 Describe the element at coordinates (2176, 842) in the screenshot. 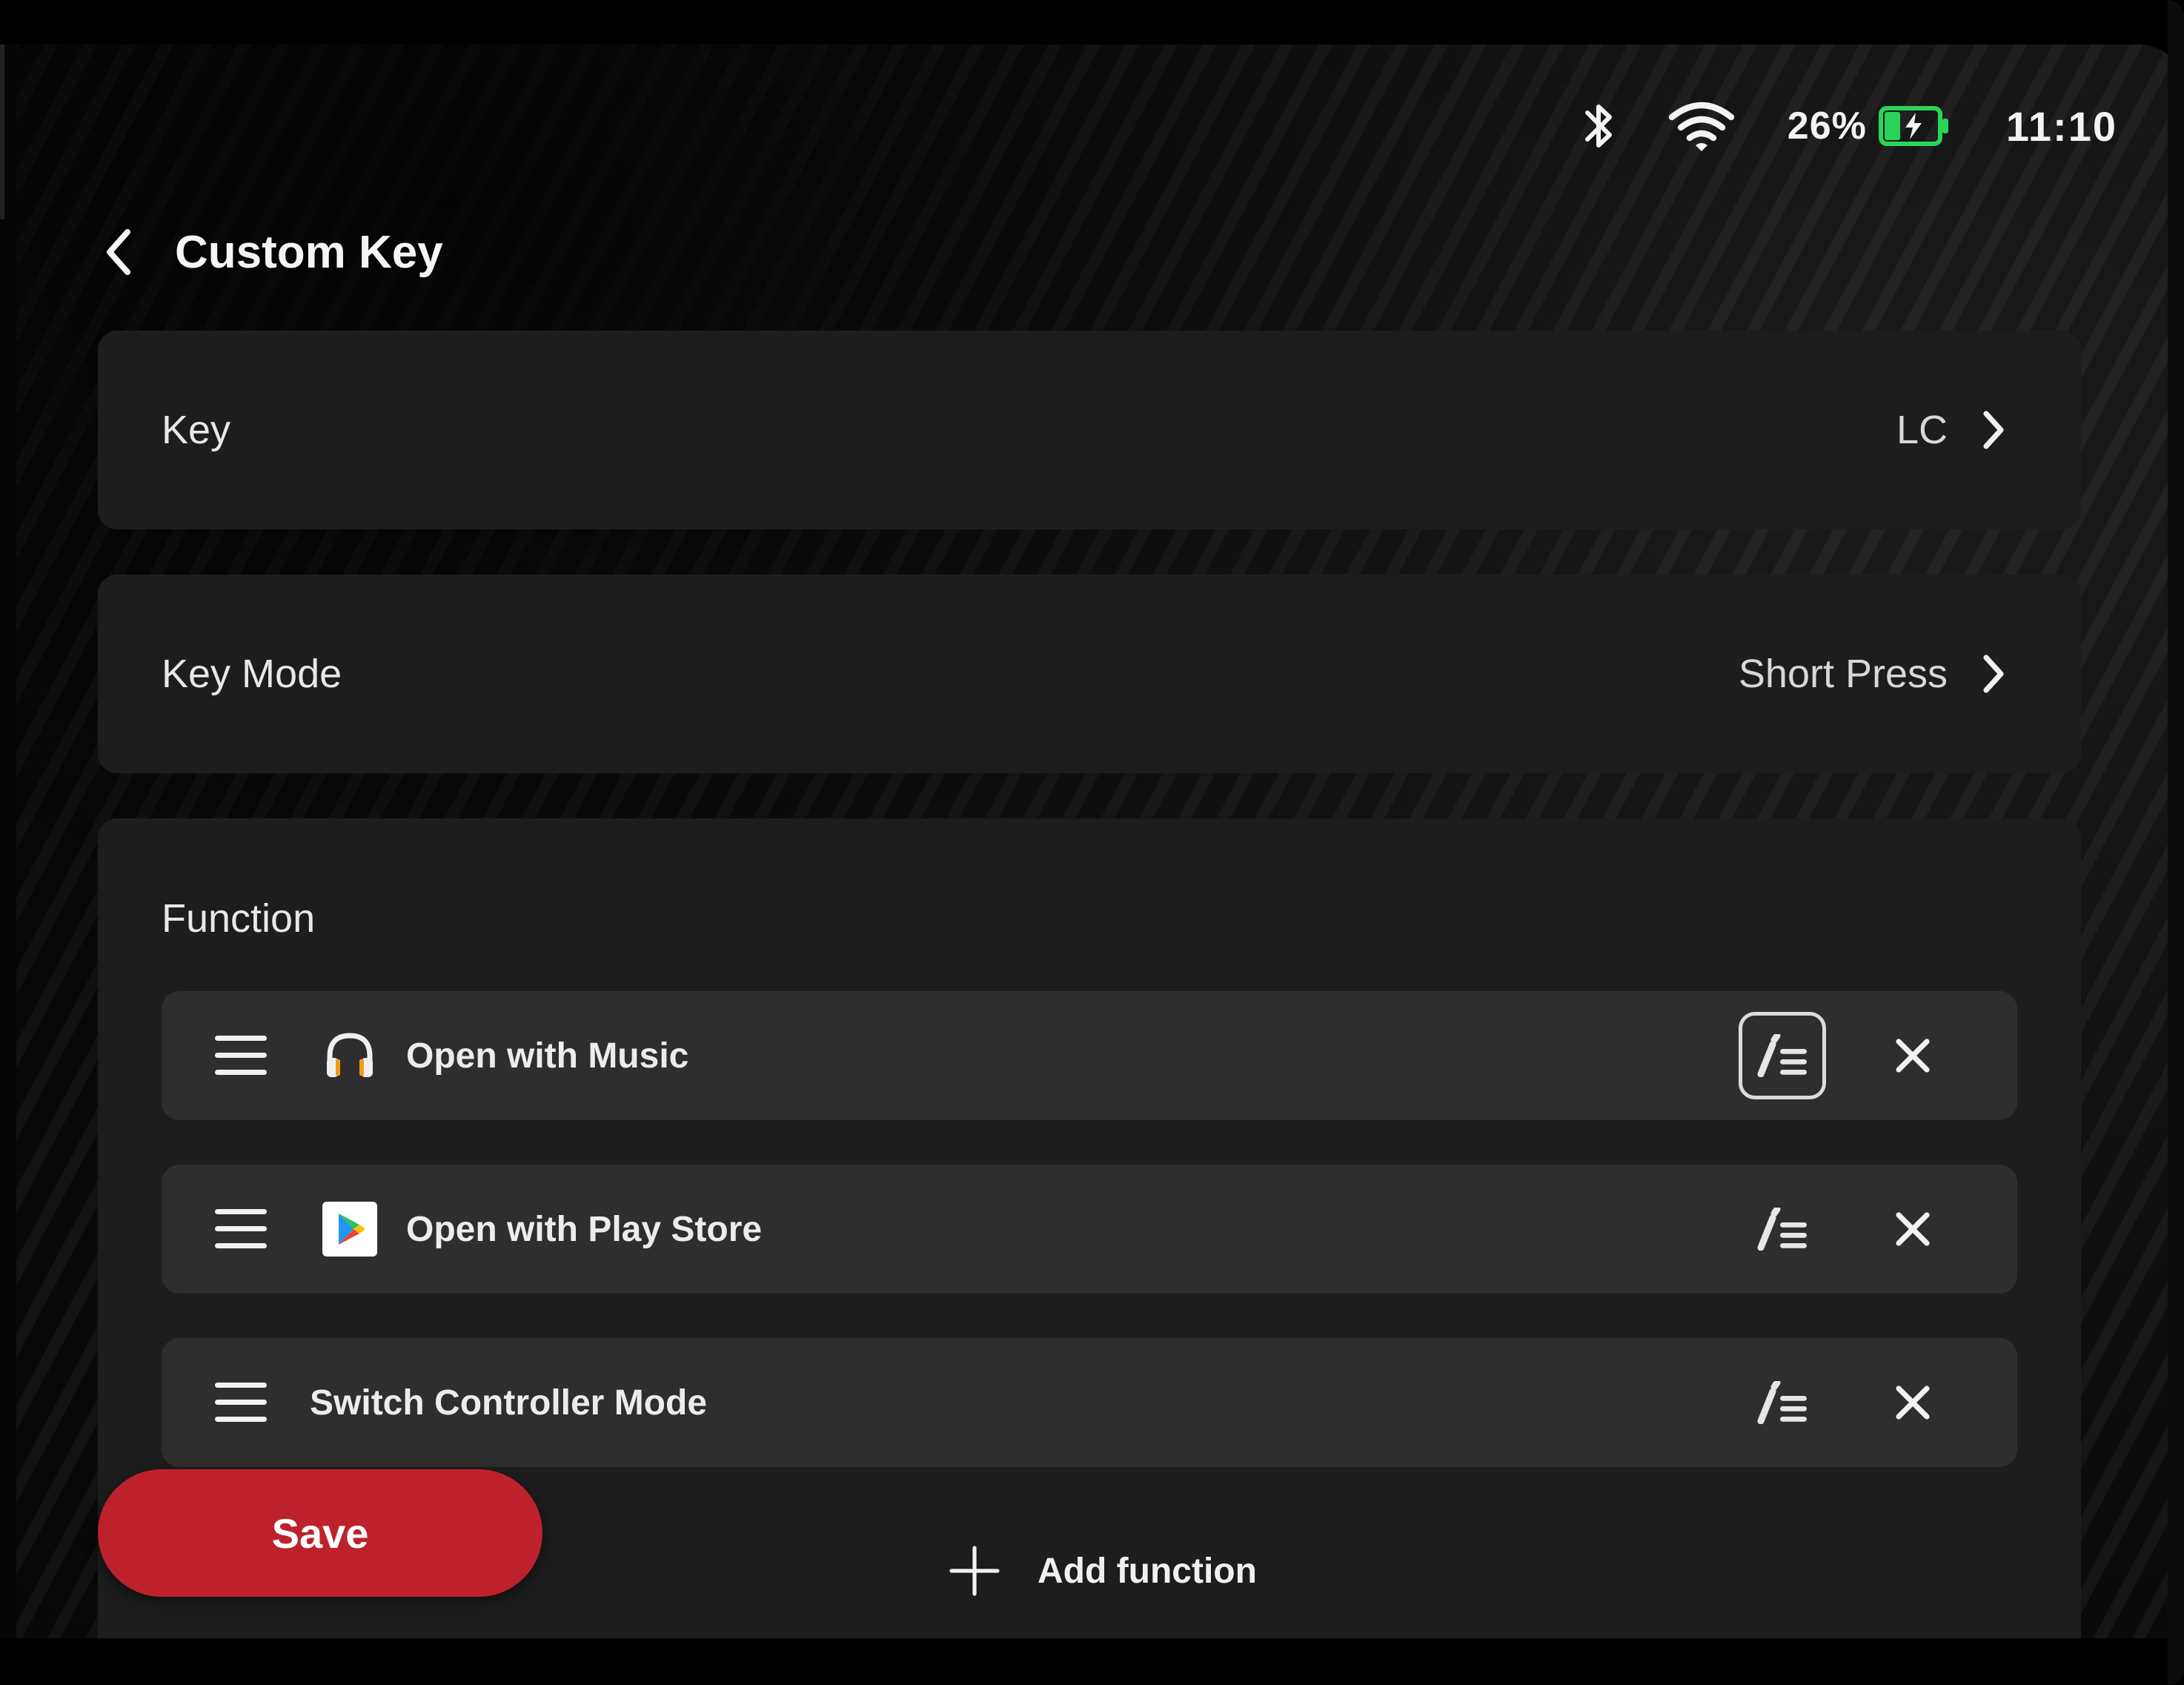

I see `right-bezel` at that location.